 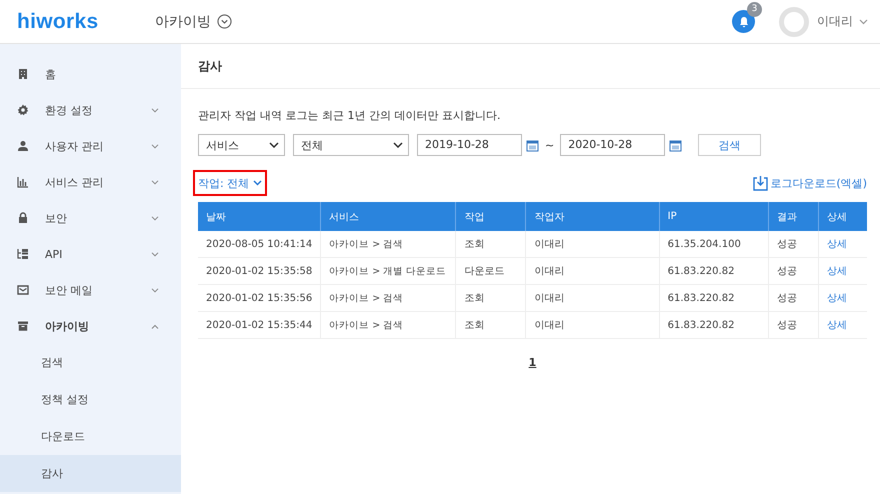 What do you see at coordinates (532, 362) in the screenshot?
I see `page-link: 1` at bounding box center [532, 362].